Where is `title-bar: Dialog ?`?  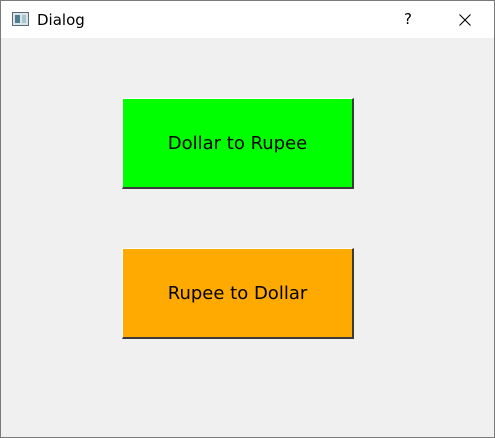
title-bar: Dialog ? is located at coordinates (247, 19).